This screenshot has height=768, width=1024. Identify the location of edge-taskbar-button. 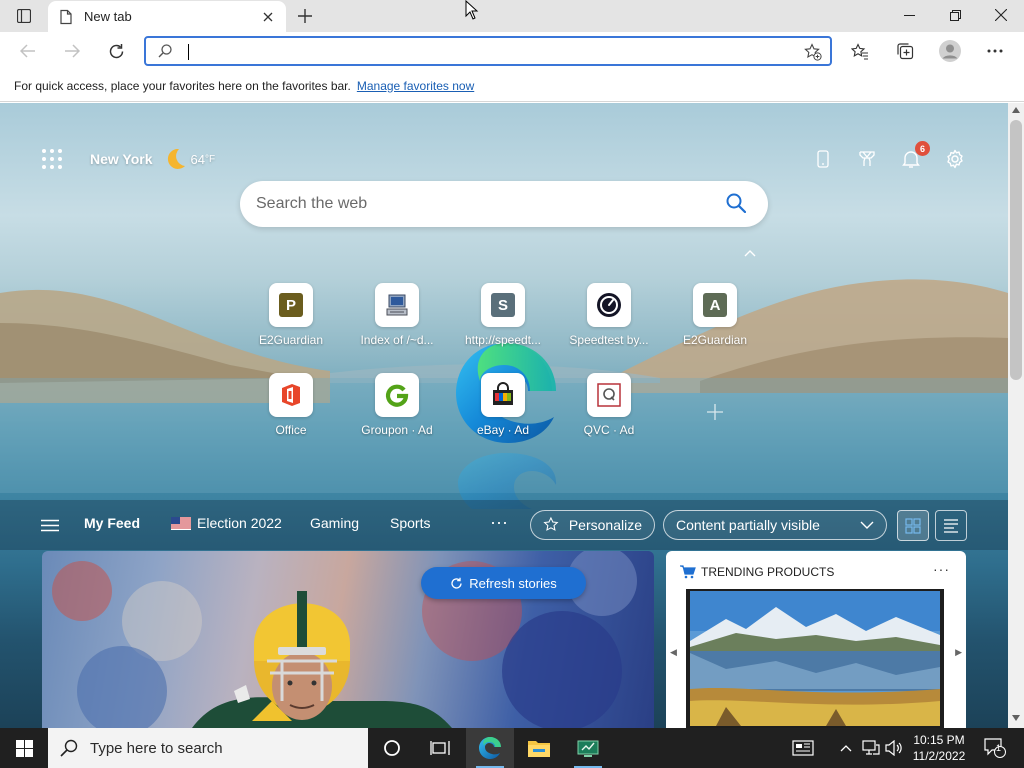
(490, 748).